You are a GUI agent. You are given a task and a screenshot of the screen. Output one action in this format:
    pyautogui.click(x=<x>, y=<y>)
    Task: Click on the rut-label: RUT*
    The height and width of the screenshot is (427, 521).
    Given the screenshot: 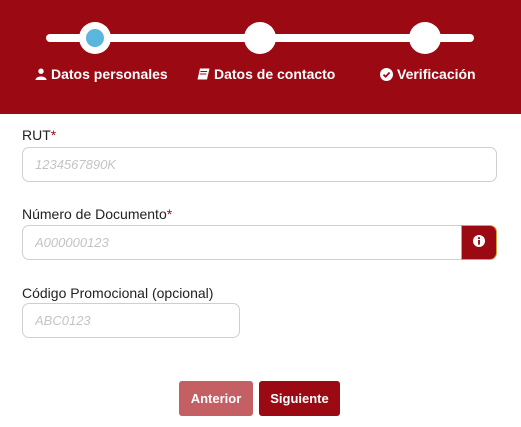 What is the action you would take?
    pyautogui.click(x=39, y=135)
    